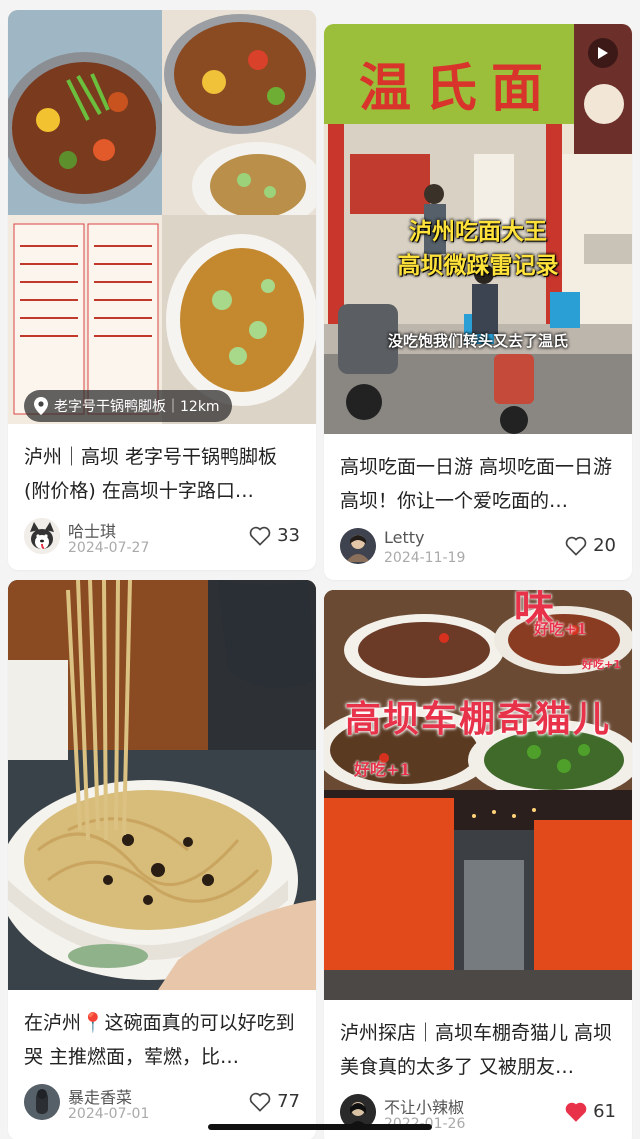 This screenshot has height=1139, width=640. I want to click on husky-avatar-graphic, so click(42, 536).